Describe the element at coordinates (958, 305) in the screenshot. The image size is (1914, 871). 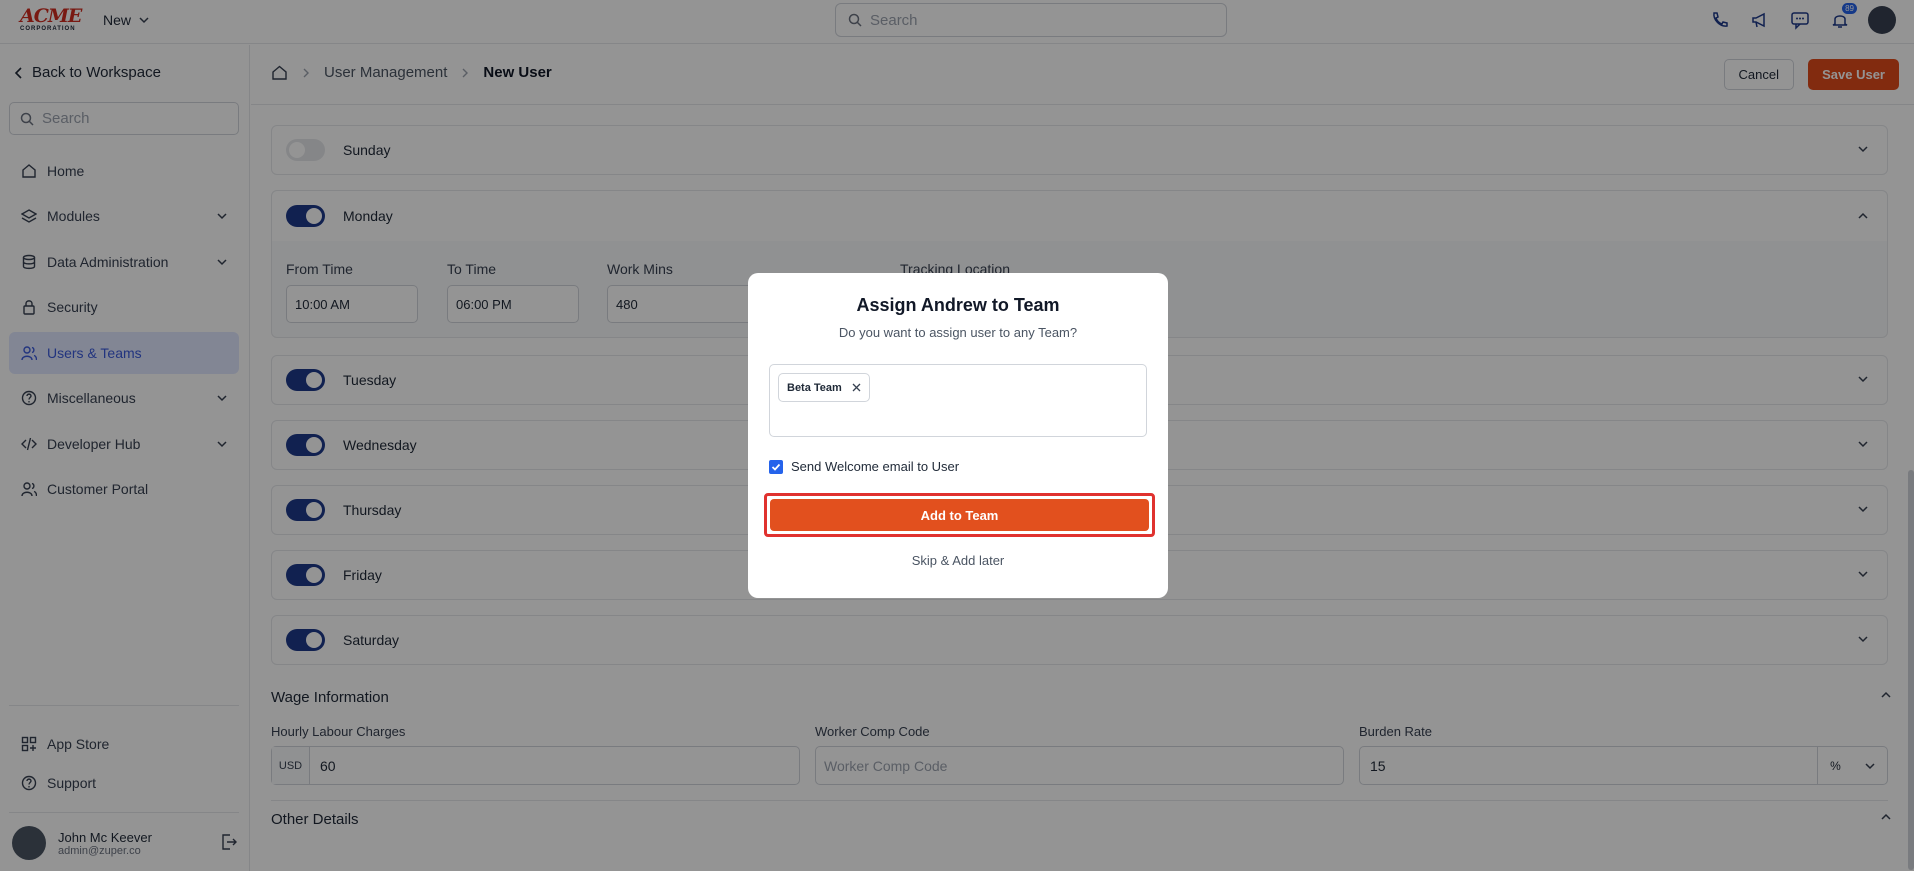
I see `modal-title: Assign Andrew to Team` at that location.